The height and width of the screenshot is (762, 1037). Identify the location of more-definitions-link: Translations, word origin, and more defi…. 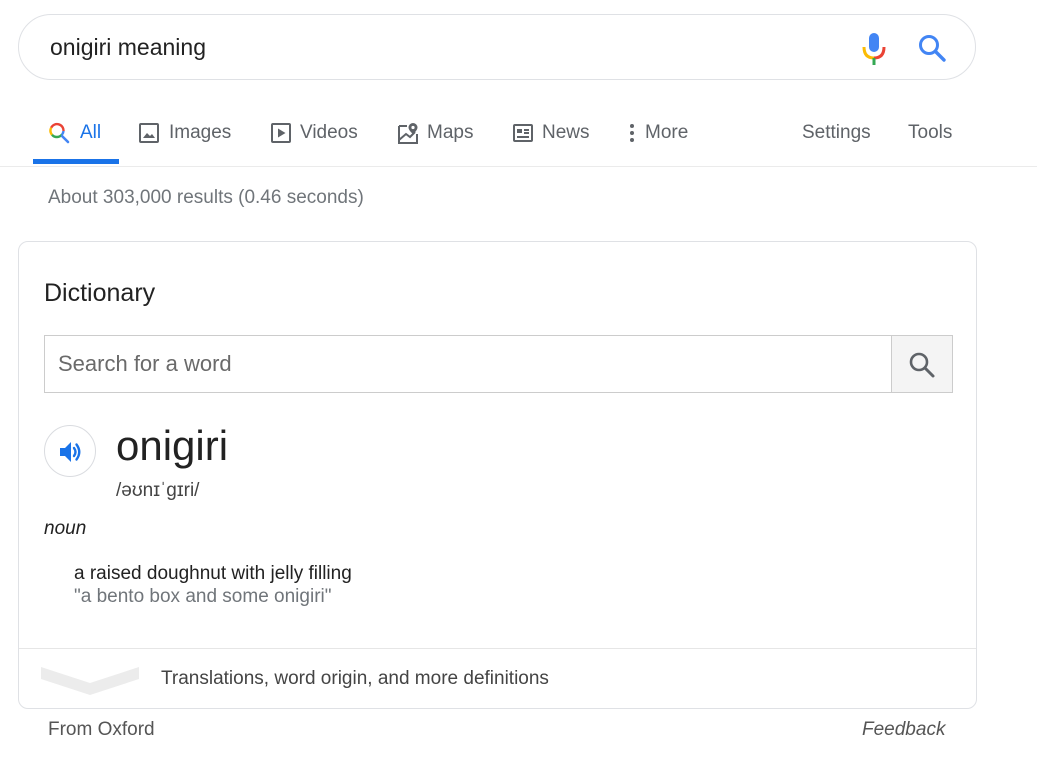
(497, 678).